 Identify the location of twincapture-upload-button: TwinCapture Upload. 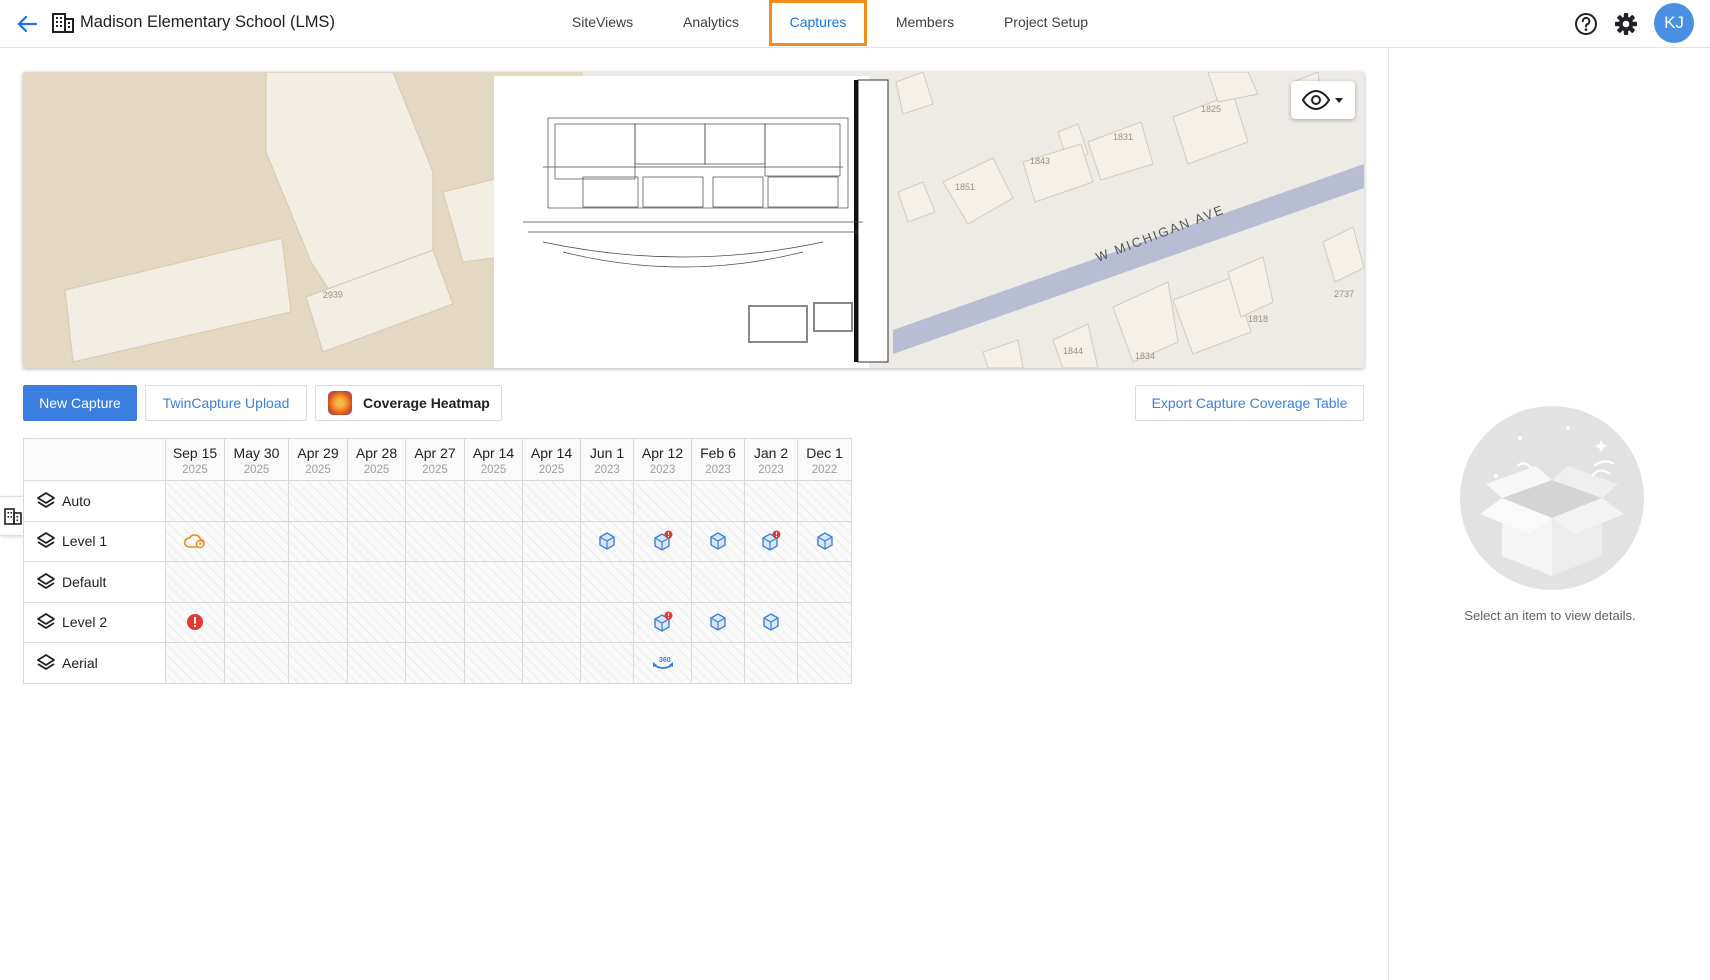
(226, 403).